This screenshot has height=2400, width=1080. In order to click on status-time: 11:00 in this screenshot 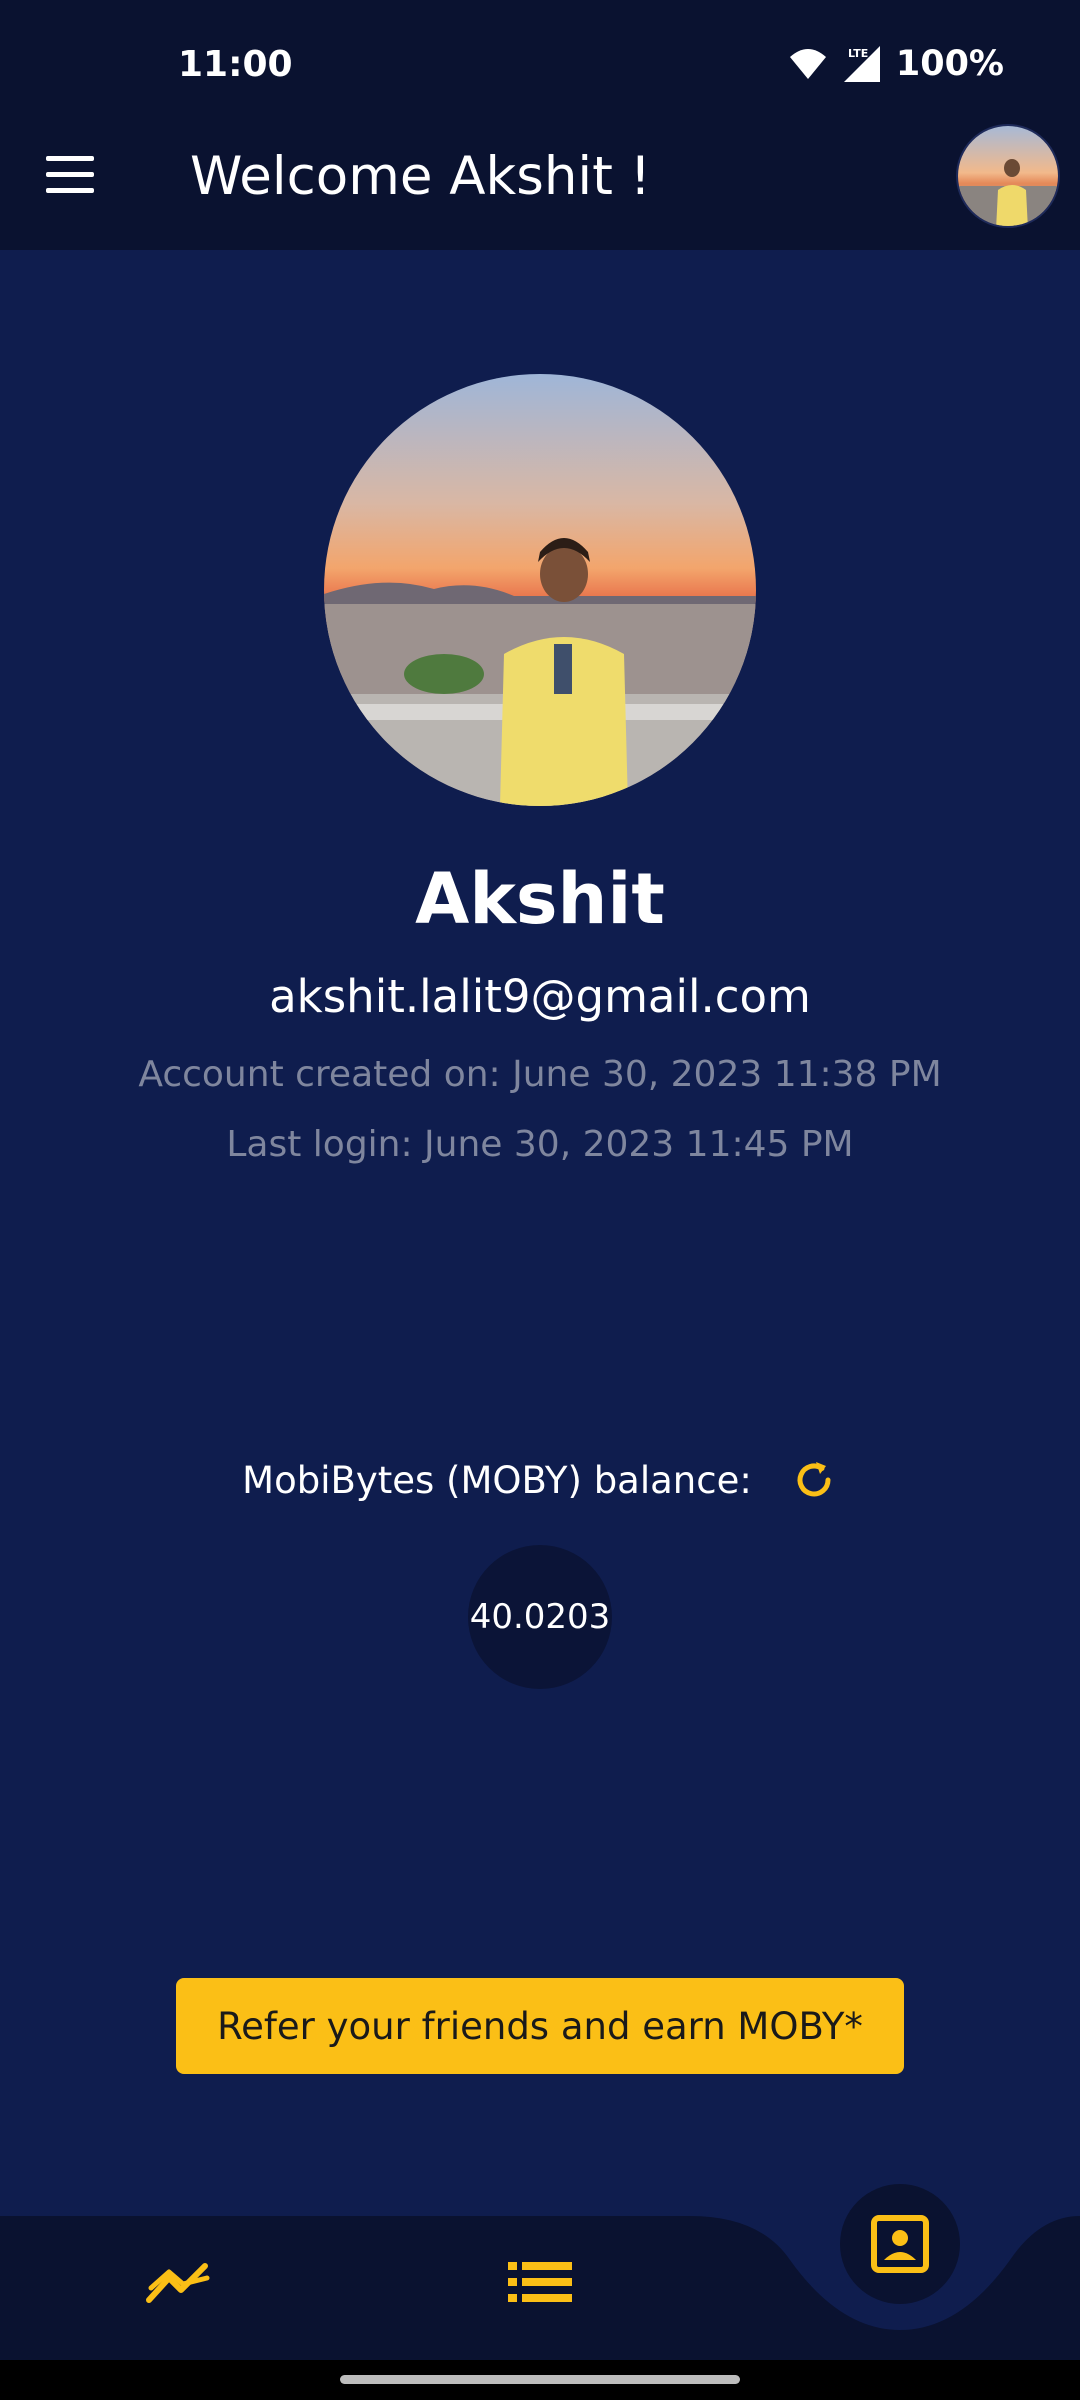, I will do `click(235, 64)`.